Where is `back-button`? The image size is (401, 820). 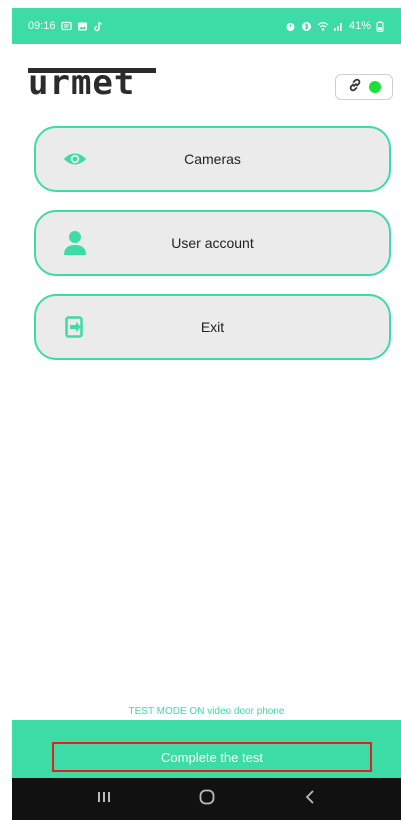
back-button is located at coordinates (310, 799).